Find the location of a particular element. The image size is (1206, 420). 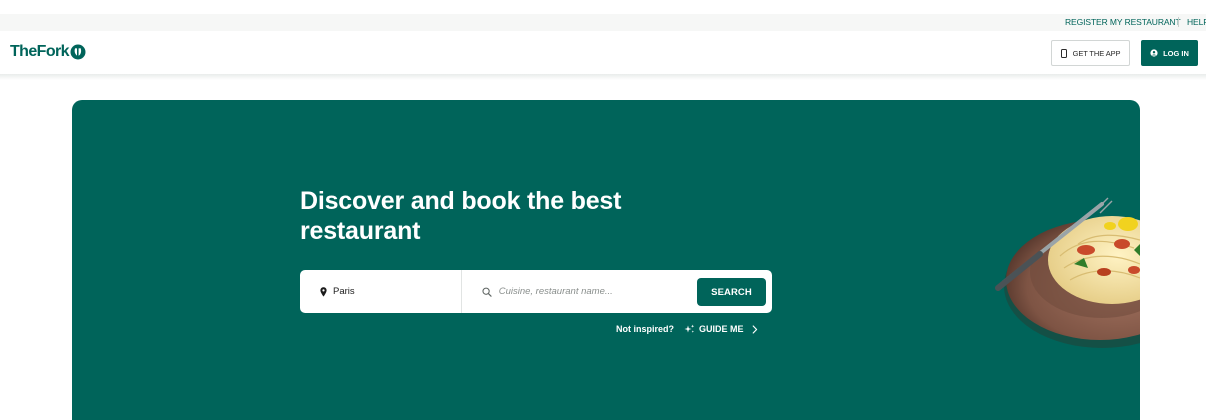

search-icon is located at coordinates (487, 292).